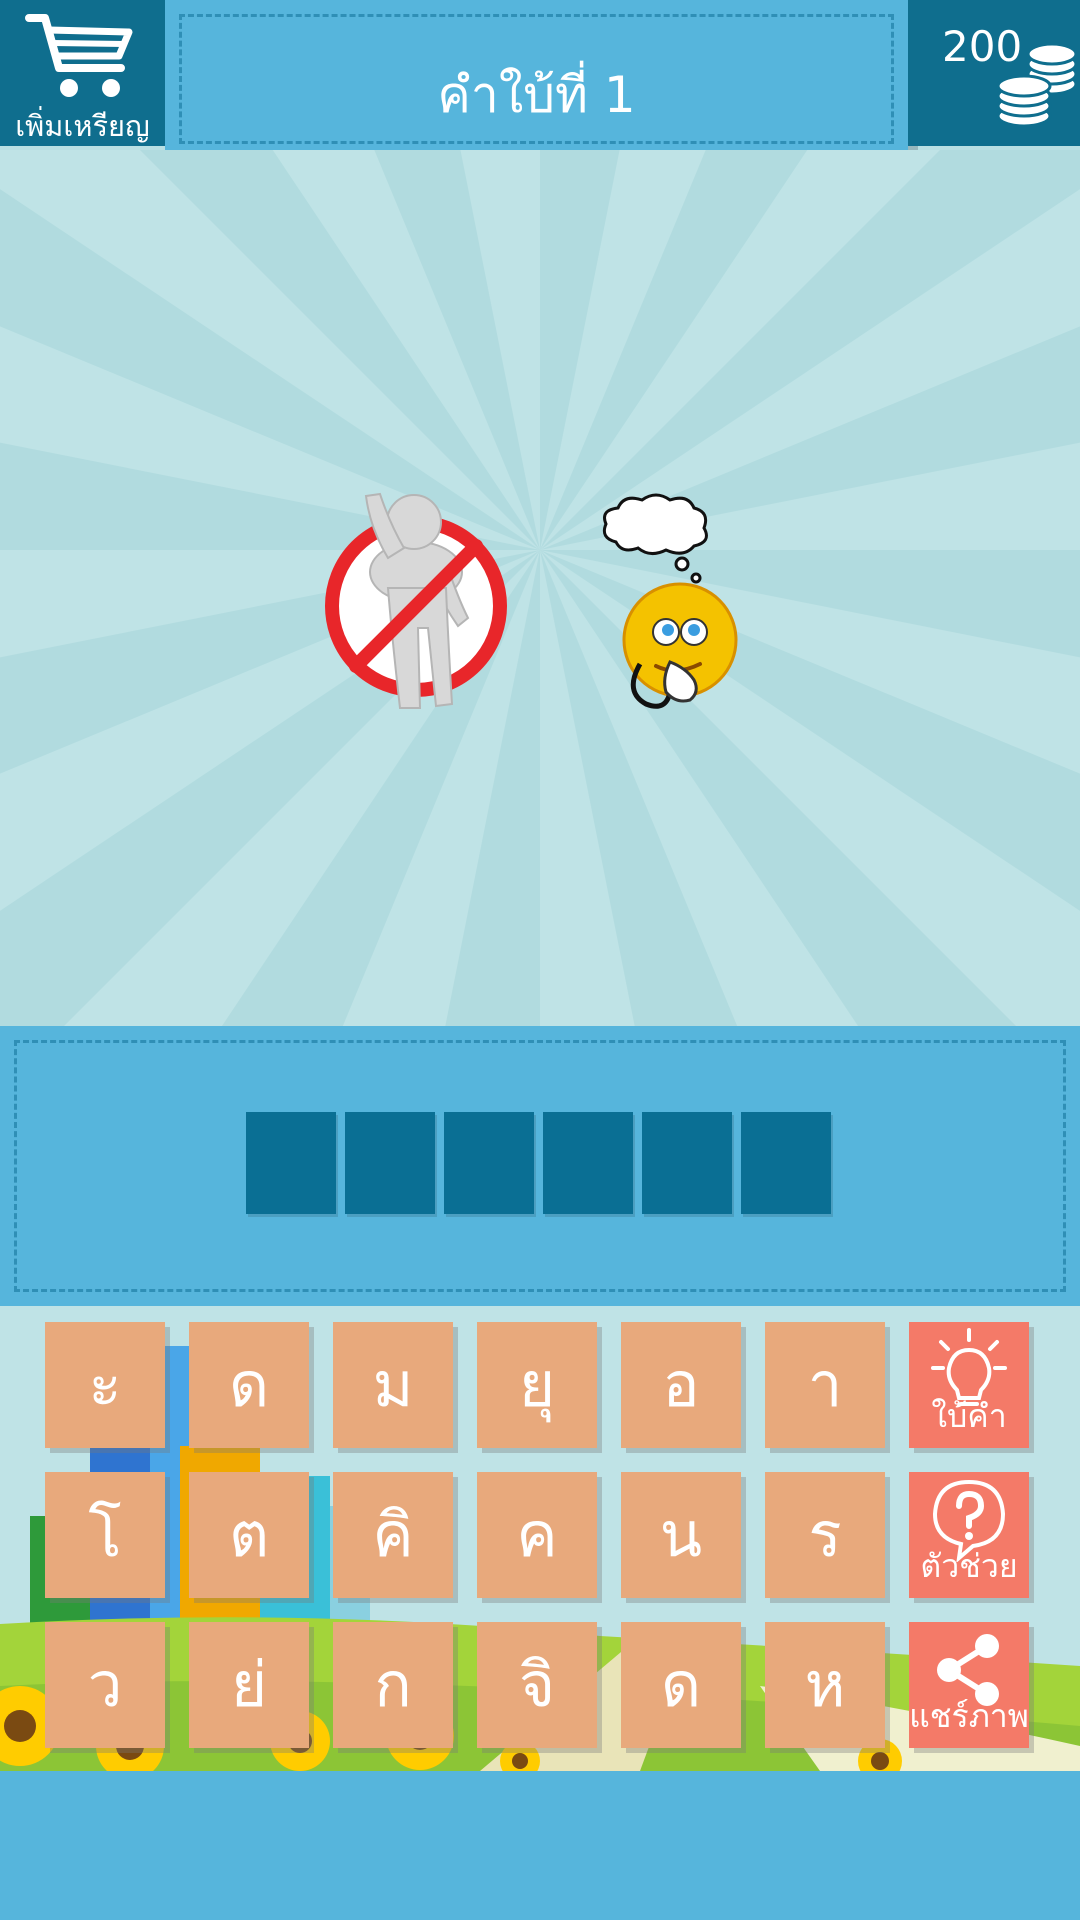 The width and height of the screenshot is (1080, 1920). What do you see at coordinates (670, 601) in the screenshot?
I see `thinking-smiley-image` at bounding box center [670, 601].